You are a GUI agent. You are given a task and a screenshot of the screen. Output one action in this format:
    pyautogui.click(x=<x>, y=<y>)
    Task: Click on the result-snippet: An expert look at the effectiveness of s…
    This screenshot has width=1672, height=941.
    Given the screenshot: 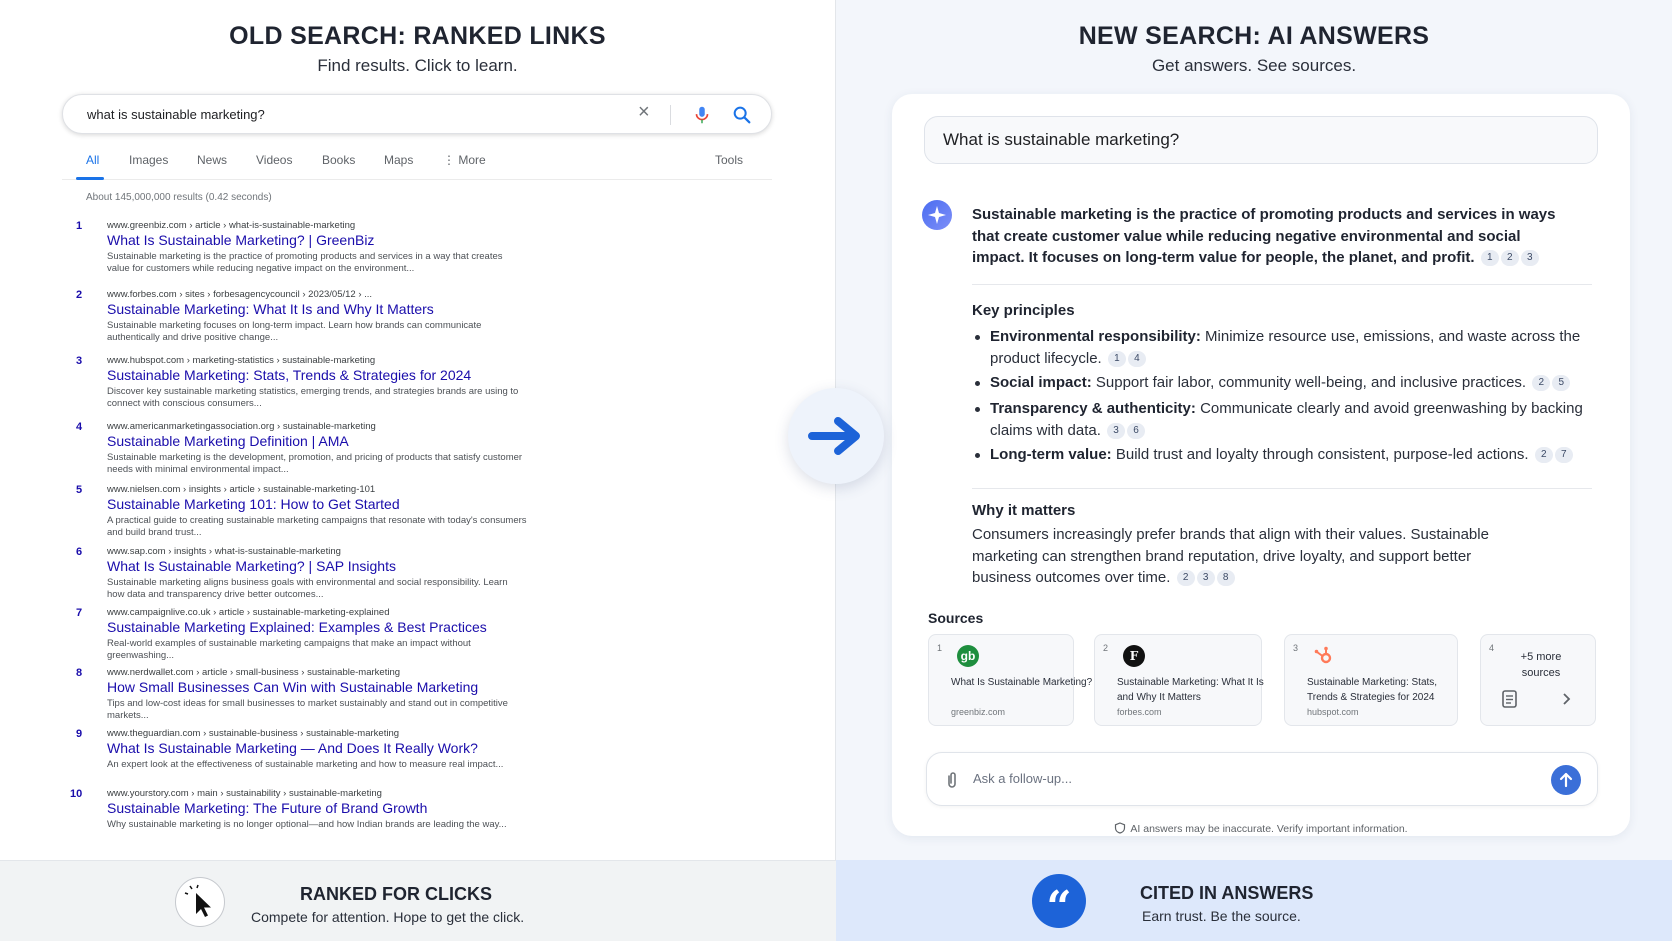 What is the action you would take?
    pyautogui.click(x=305, y=764)
    